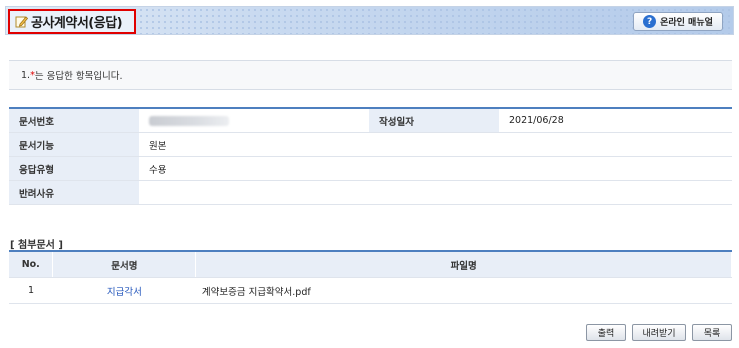 Image resolution: width=739 pixels, height=348 pixels. What do you see at coordinates (615, 120) in the screenshot?
I see `date-value: 2021/06/28` at bounding box center [615, 120].